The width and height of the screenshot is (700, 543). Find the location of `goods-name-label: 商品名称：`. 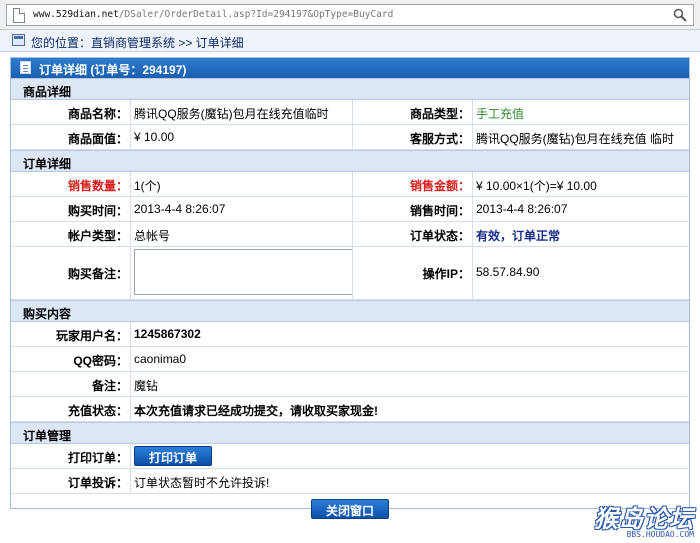

goods-name-label: 商品名称： is located at coordinates (71, 112).